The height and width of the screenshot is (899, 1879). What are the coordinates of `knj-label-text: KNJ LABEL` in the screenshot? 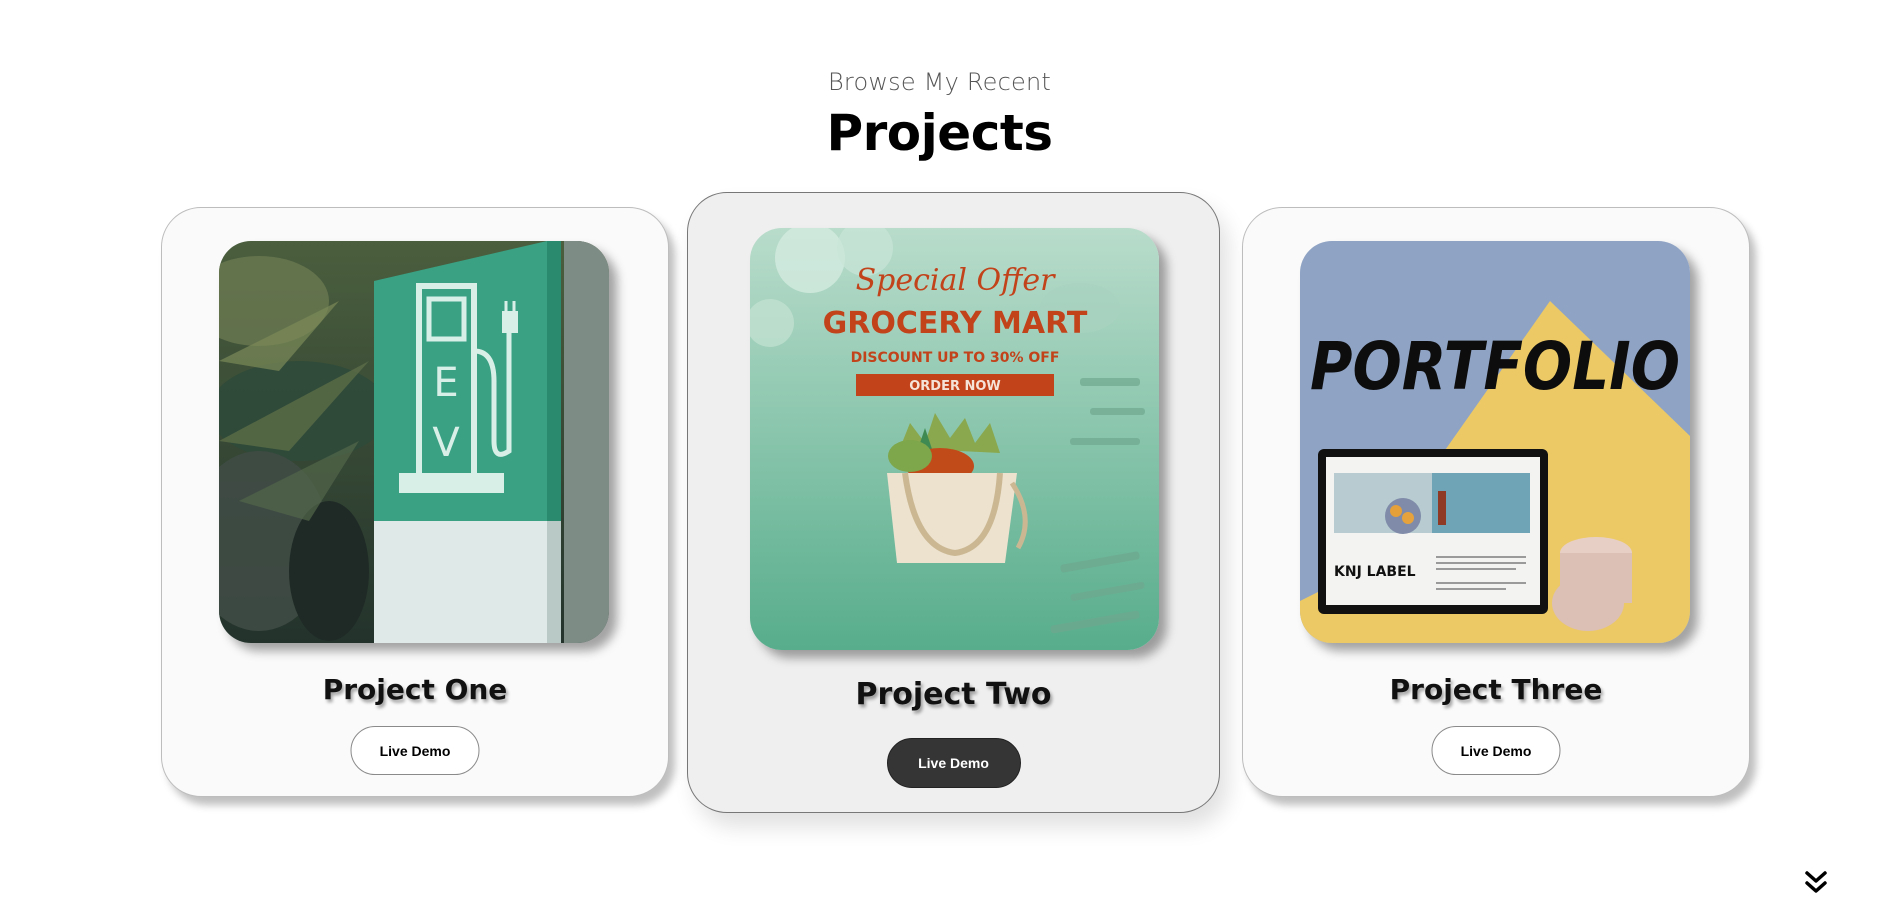 It's located at (1375, 572).